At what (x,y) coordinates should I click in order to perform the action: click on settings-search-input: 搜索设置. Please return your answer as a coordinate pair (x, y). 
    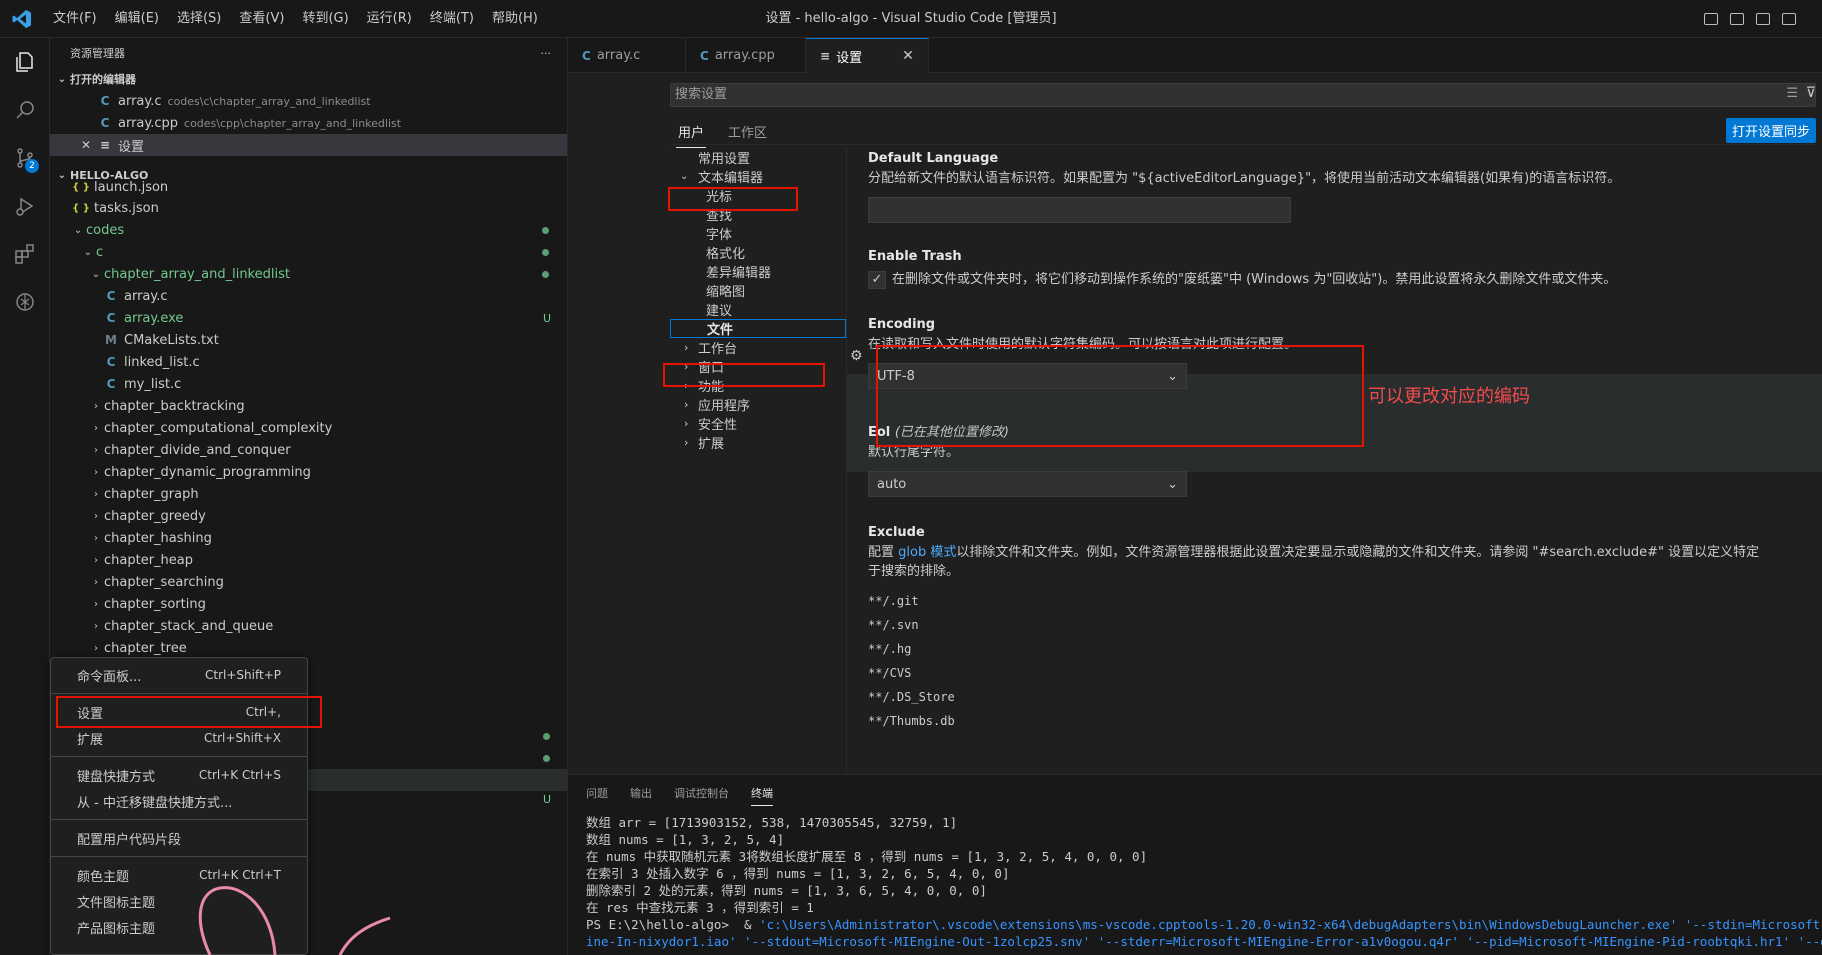
    Looking at the image, I should click on (1243, 95).